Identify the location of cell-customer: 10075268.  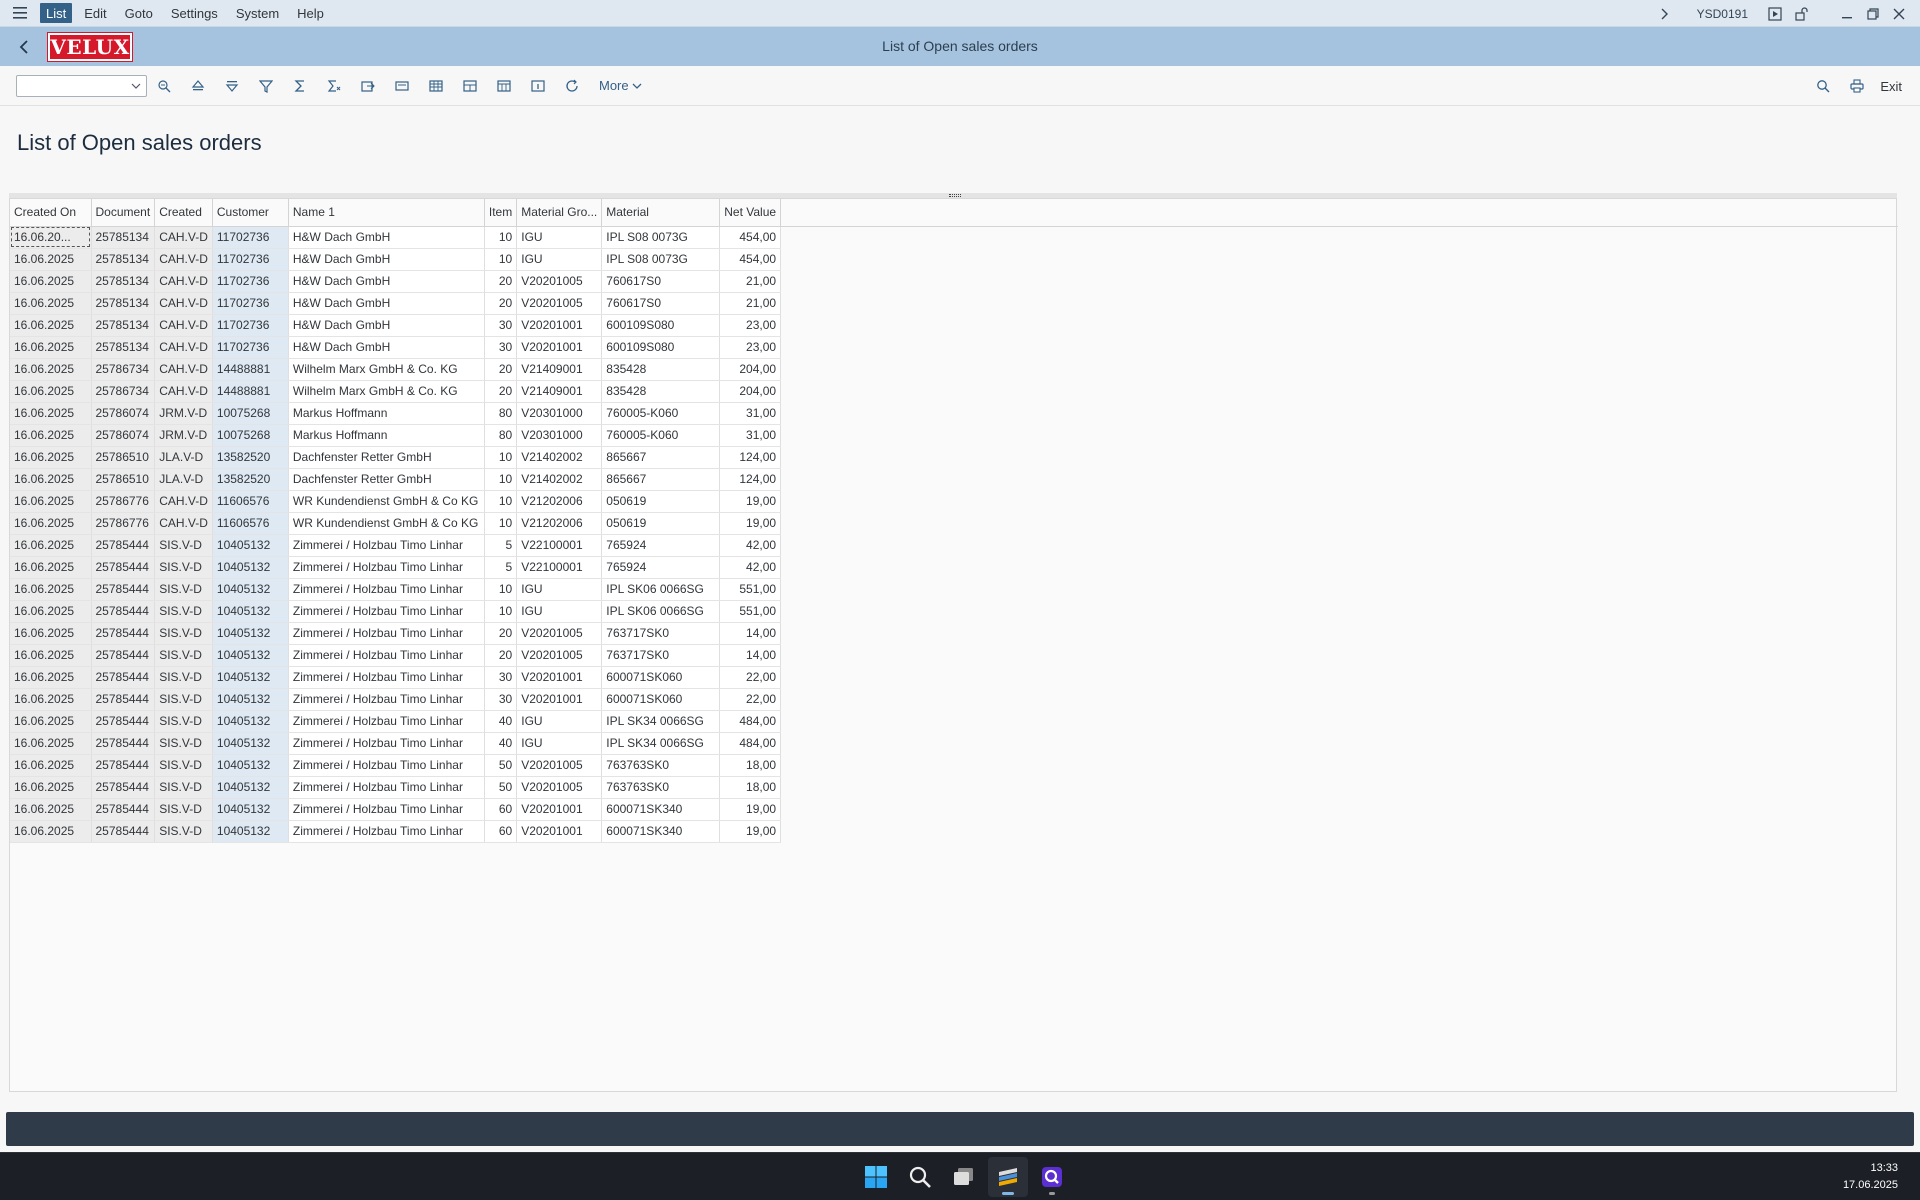
(250, 413).